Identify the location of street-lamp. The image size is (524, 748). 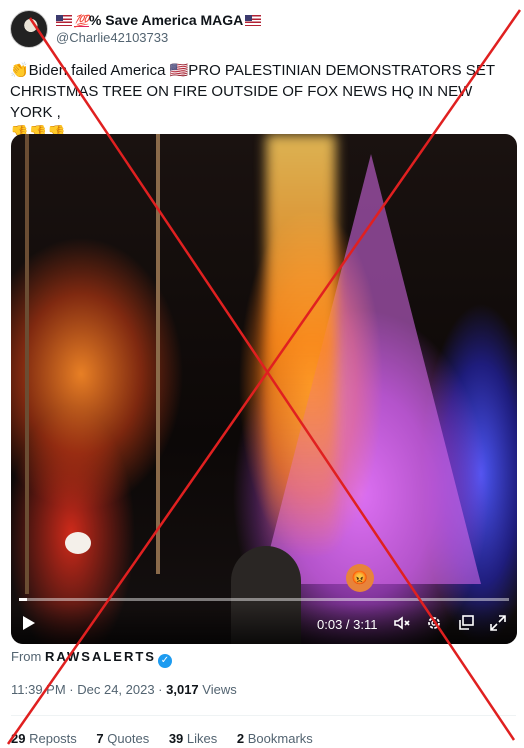
(78, 543).